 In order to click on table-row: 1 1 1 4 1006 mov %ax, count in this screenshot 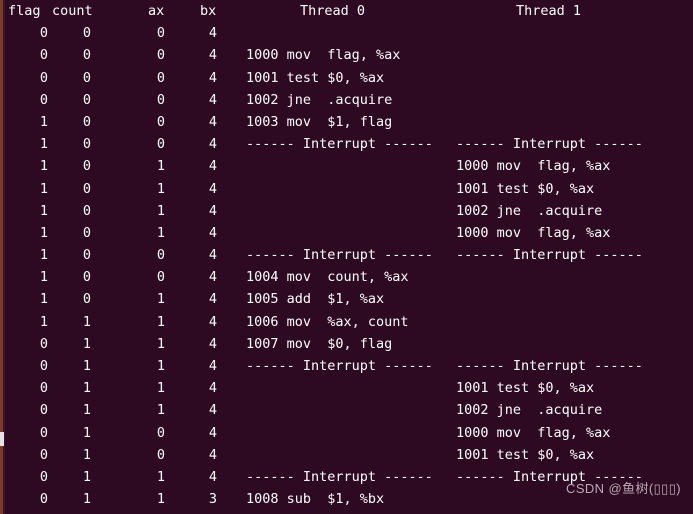, I will do `click(346, 322)`.